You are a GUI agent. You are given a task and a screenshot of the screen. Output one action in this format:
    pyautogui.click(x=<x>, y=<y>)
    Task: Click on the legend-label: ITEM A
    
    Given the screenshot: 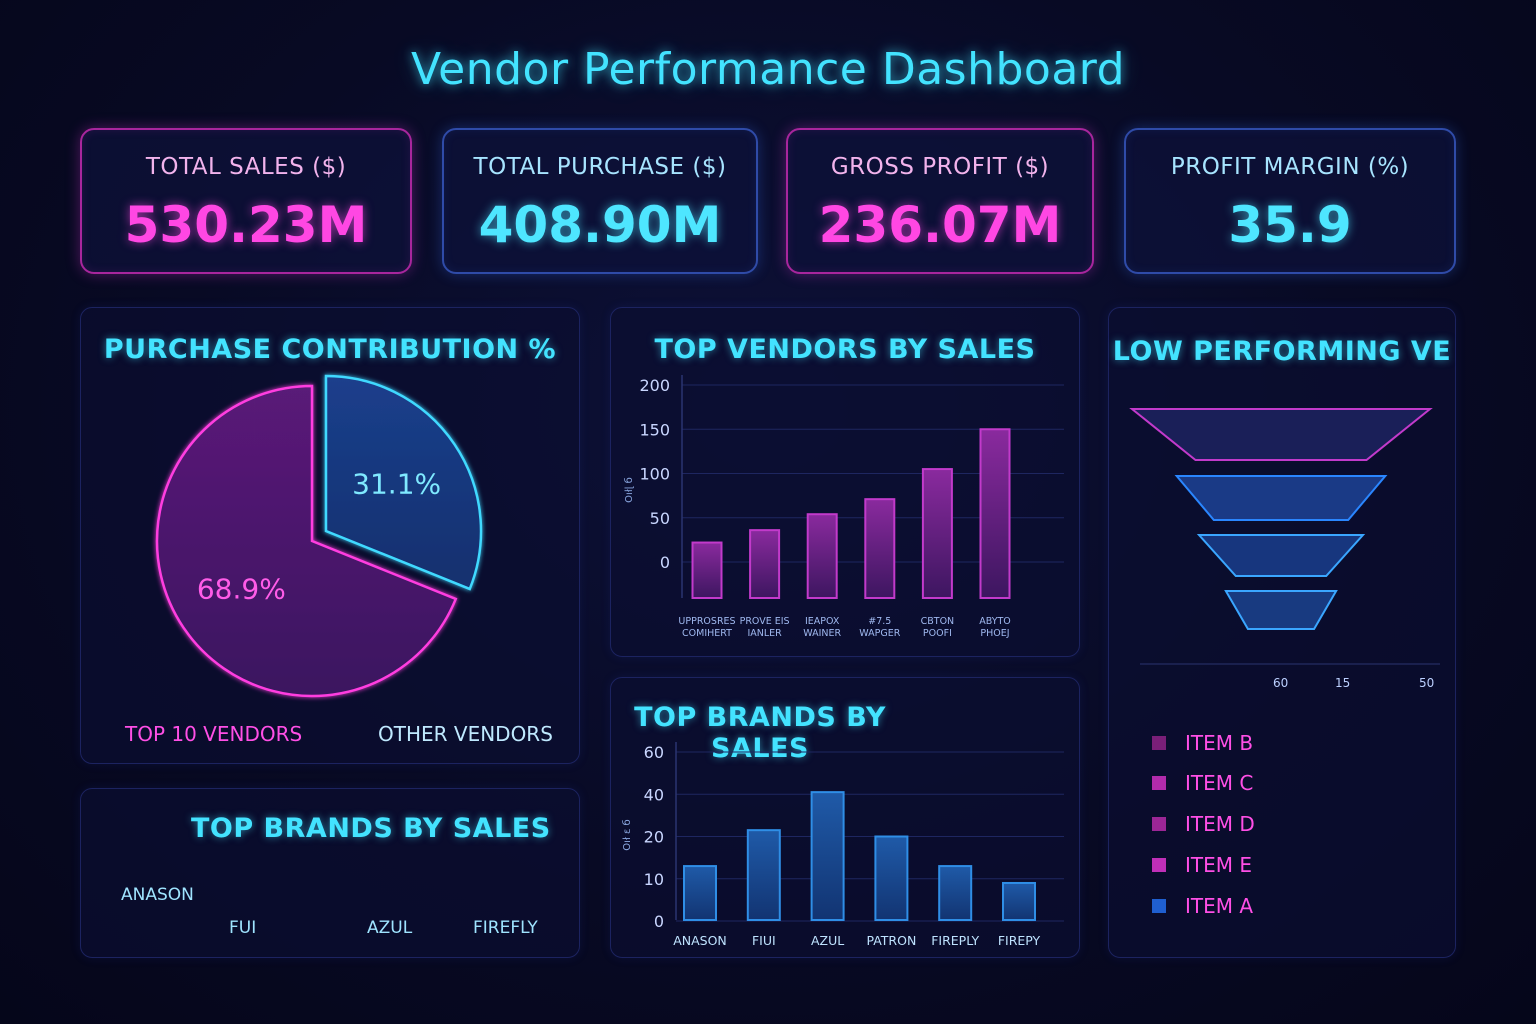 What is the action you would take?
    pyautogui.click(x=1219, y=906)
    